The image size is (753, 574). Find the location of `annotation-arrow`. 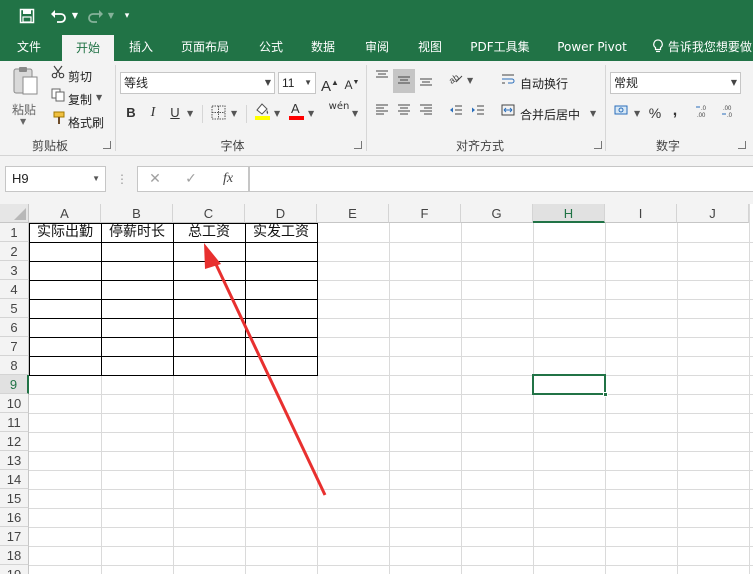

annotation-arrow is located at coordinates (265, 369).